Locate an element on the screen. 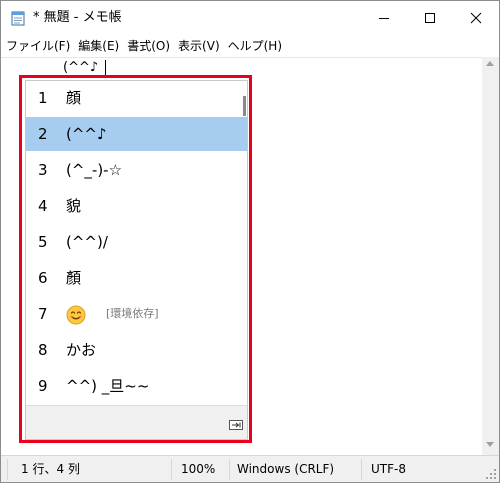  menu-file: ファイル(F) is located at coordinates (37, 46).